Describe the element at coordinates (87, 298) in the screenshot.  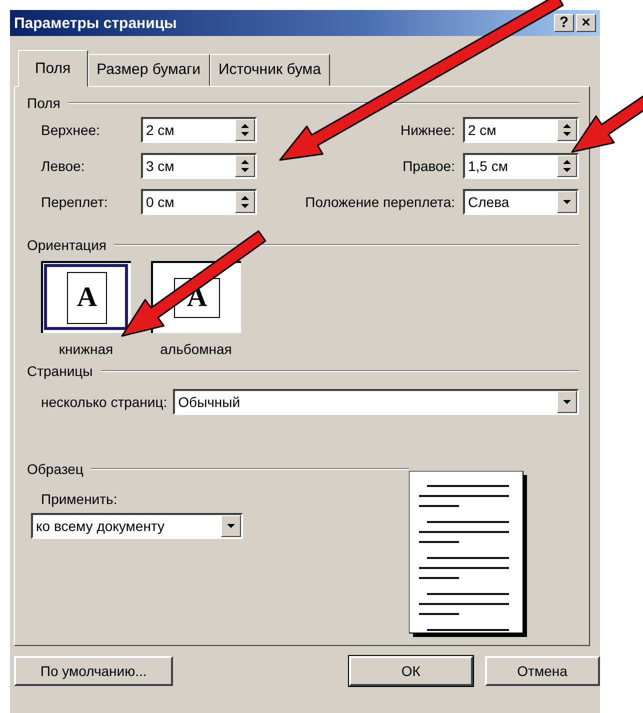
I see `page-letter: A` at that location.